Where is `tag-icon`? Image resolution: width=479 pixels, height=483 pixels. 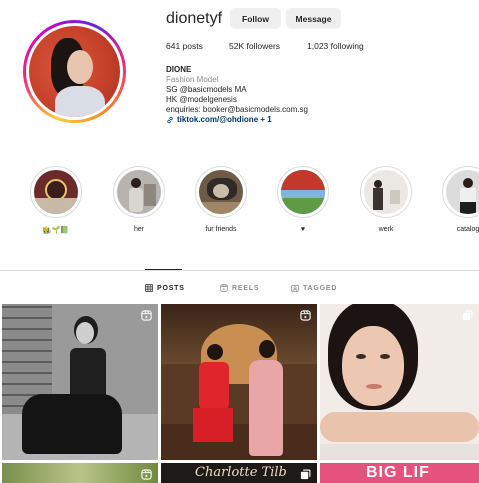 tag-icon is located at coordinates (295, 288).